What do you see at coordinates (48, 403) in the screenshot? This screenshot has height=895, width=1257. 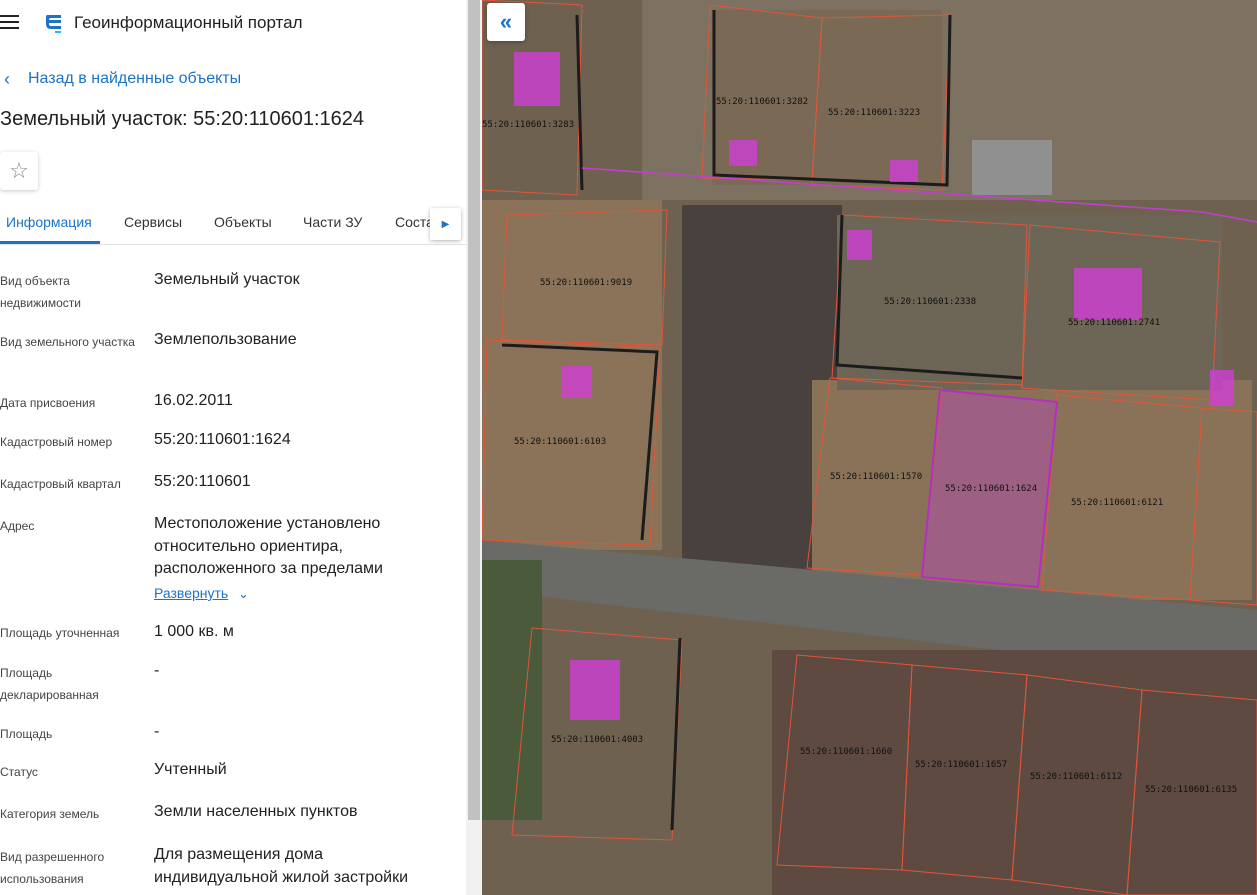 I see `prop-label-assign-date: Дата присвоения` at bounding box center [48, 403].